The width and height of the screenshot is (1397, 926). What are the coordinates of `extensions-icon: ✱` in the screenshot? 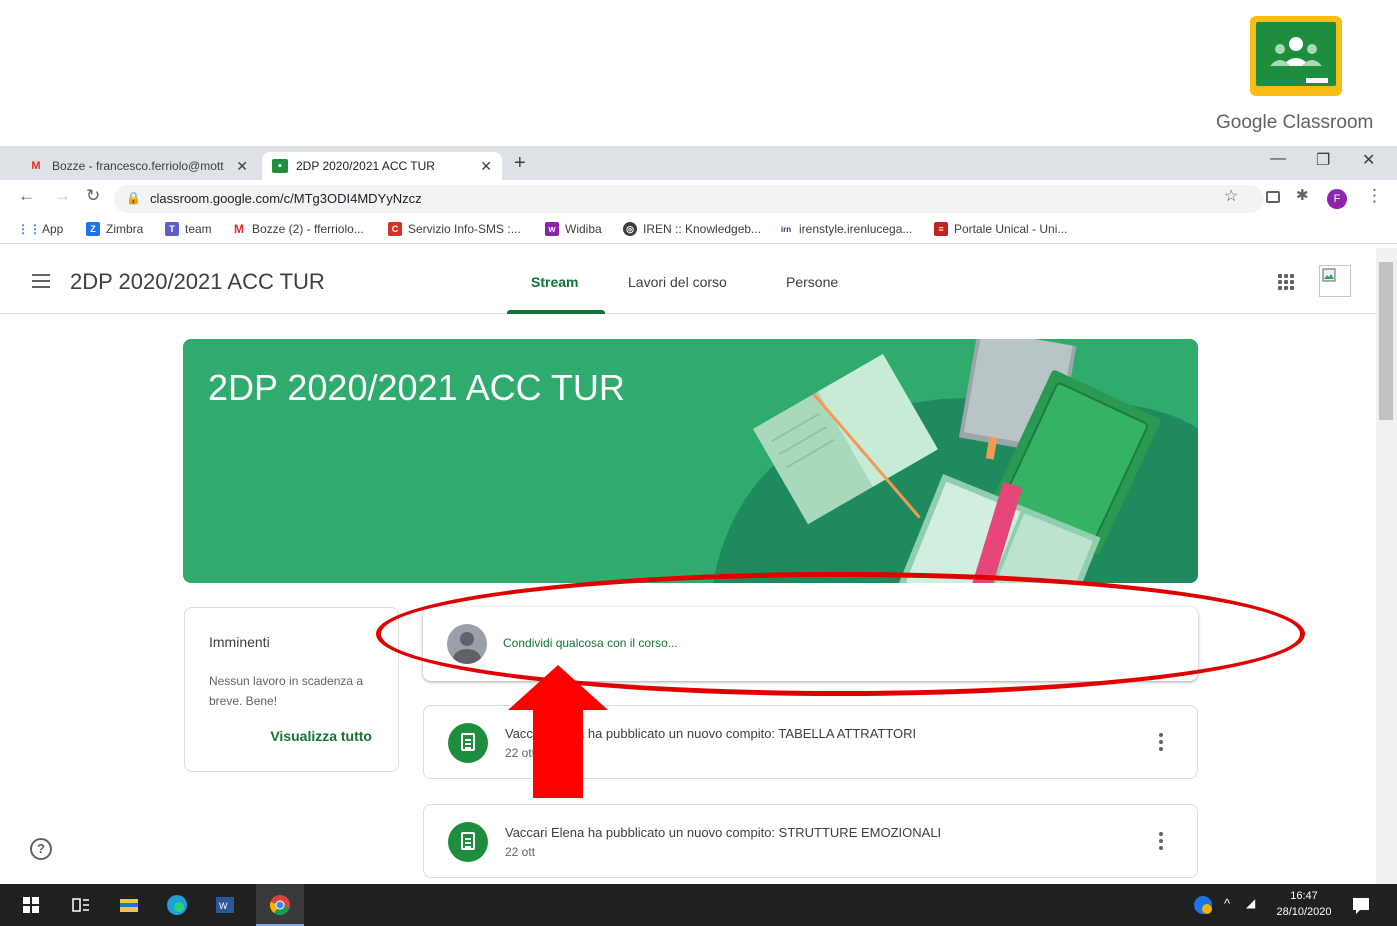 It's located at (1302, 195).